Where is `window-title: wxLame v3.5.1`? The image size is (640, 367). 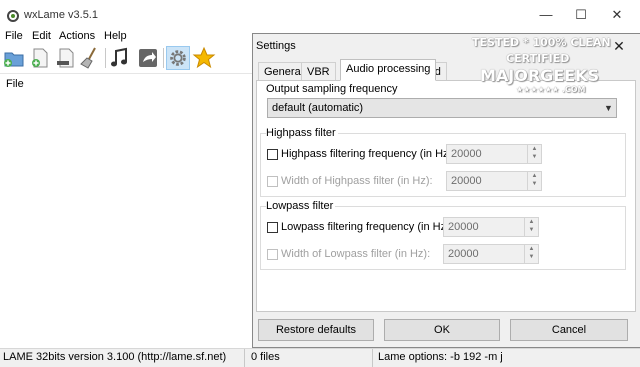
window-title: wxLame v3.5.1 is located at coordinates (61, 15).